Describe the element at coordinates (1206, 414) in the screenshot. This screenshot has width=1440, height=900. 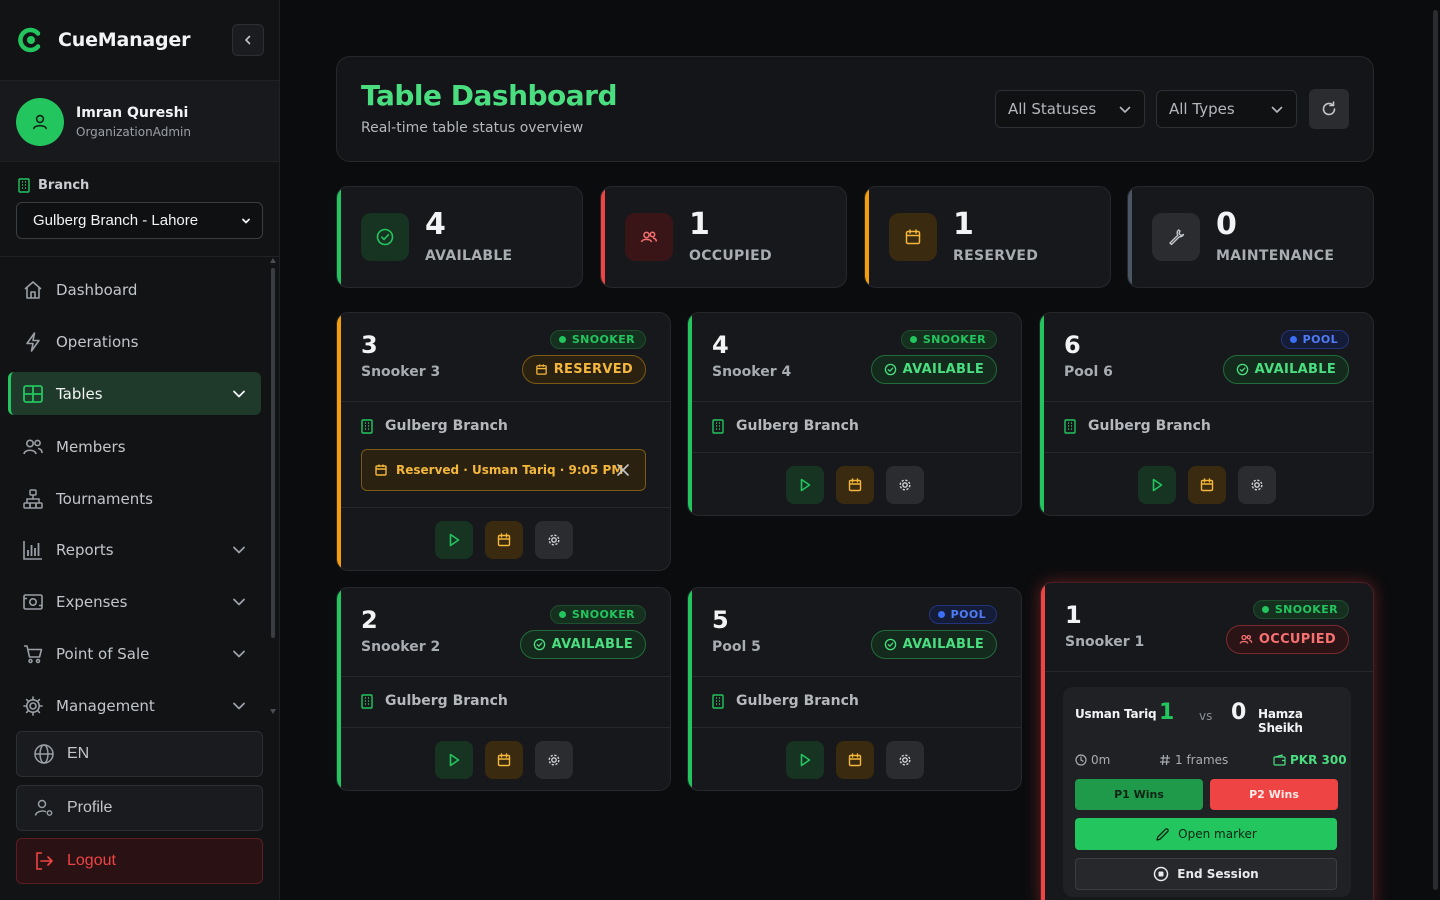
I see `table-card-pool-6: 6 Pool 6 POOL AVAILABLE Gulberg Branch` at that location.